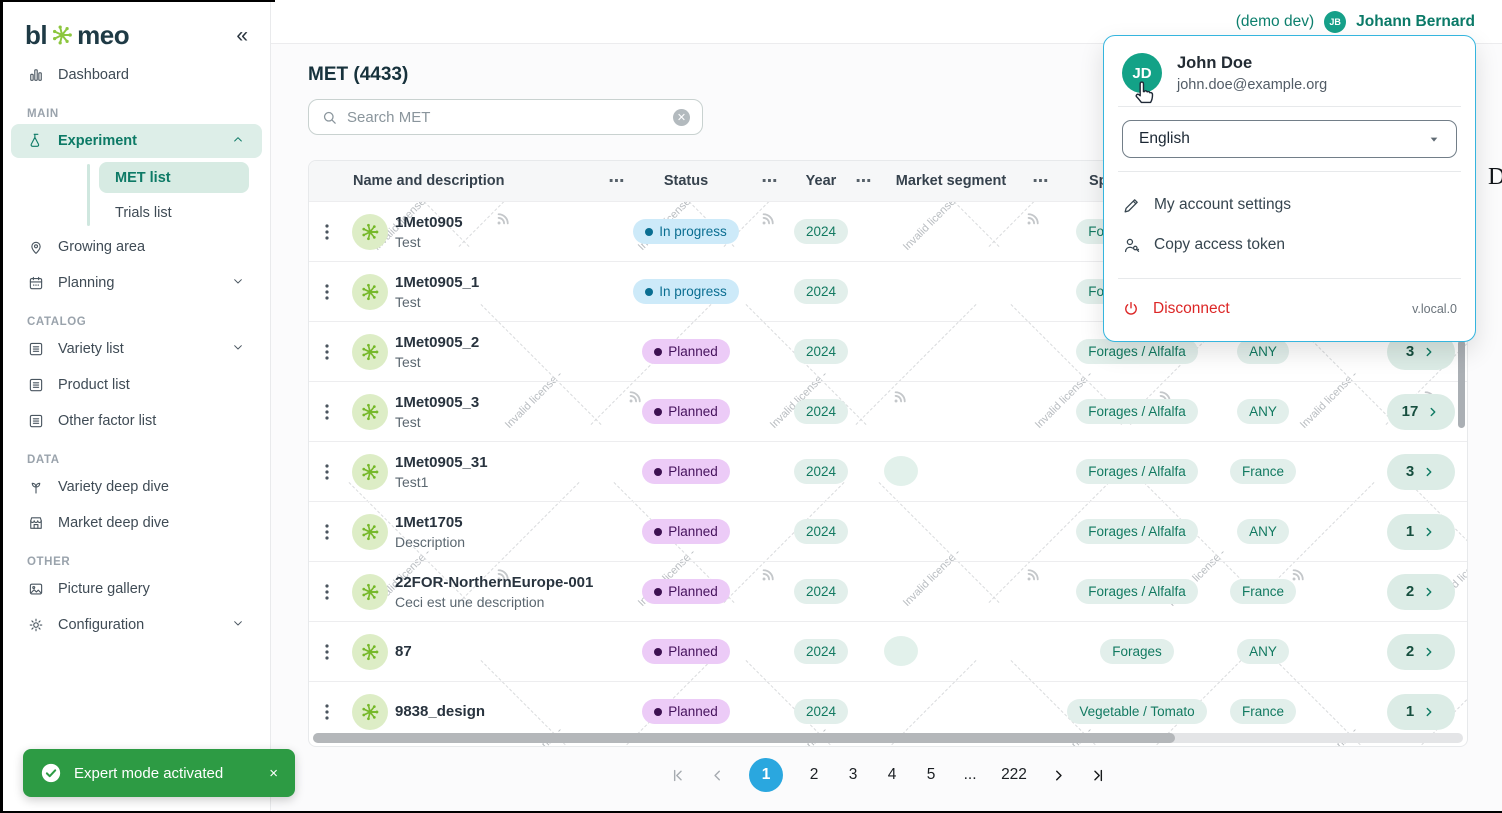 This screenshot has width=1502, height=813. Describe the element at coordinates (136, 589) in the screenshot. I see `sidebar-item-picture-gallery: Picture gallery` at that location.